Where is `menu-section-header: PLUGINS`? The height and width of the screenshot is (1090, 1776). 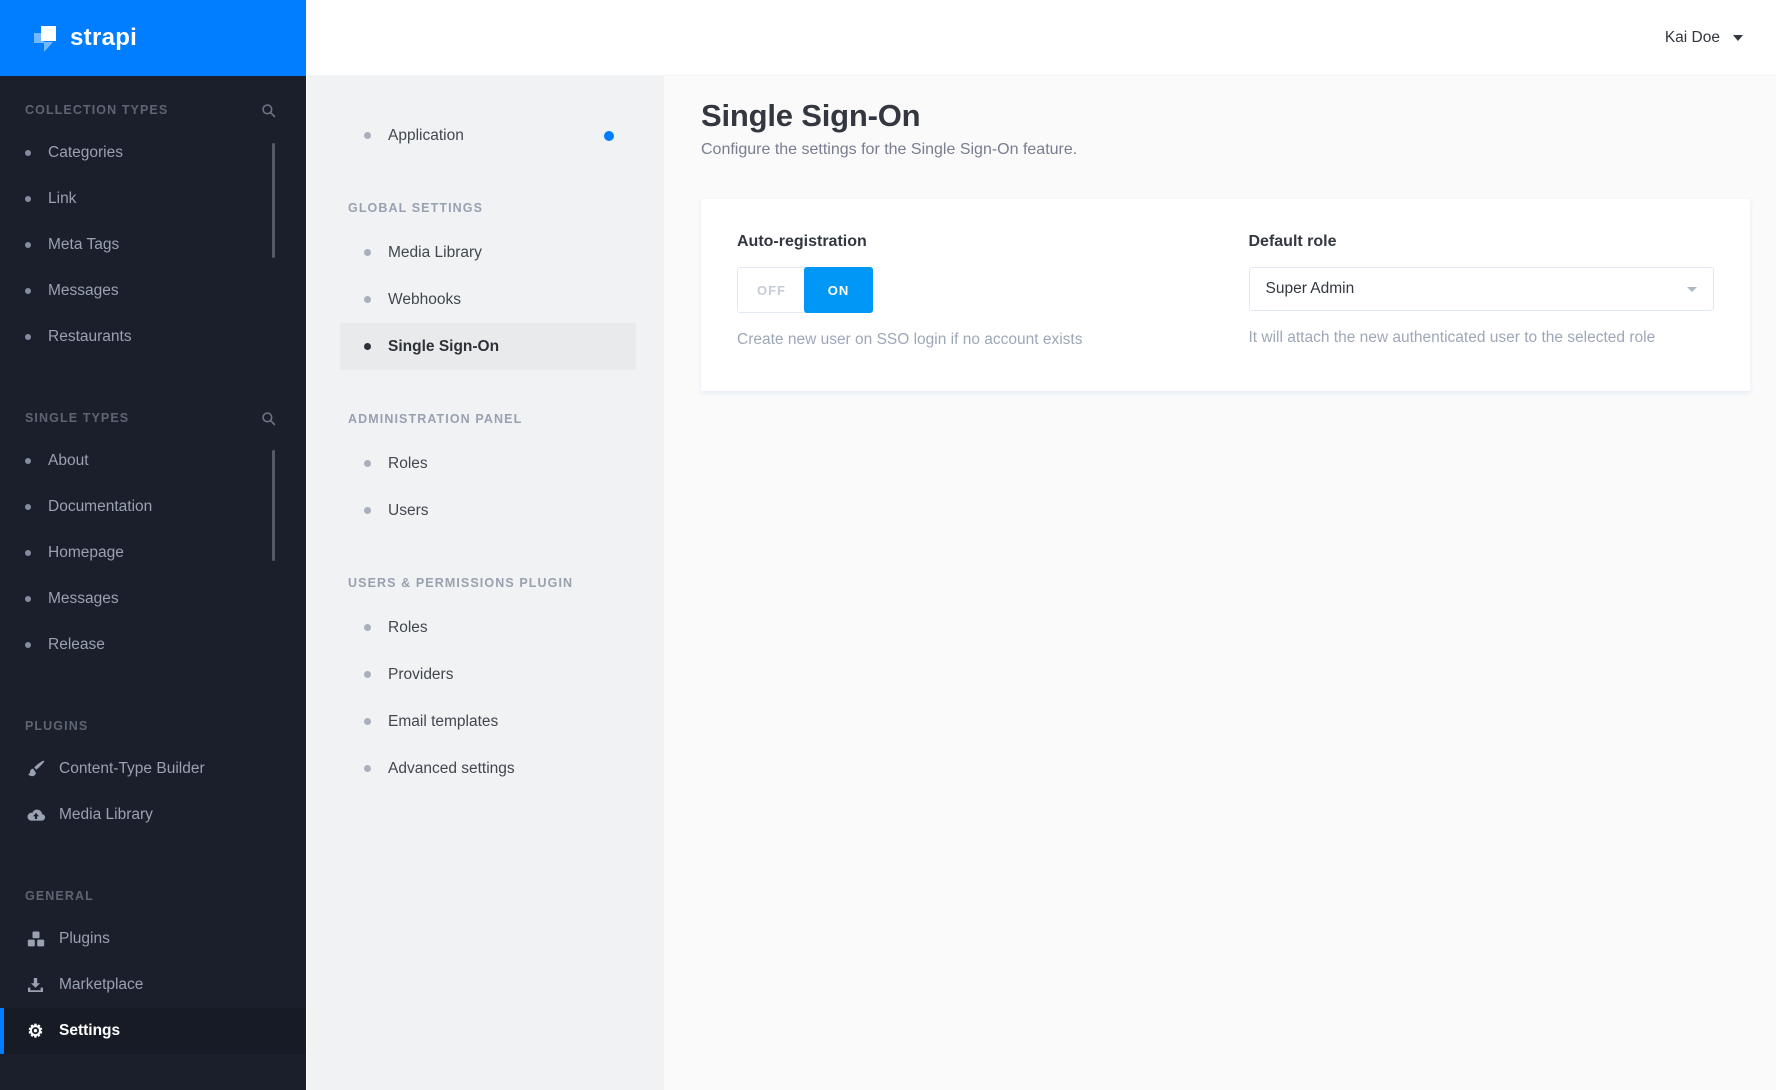 menu-section-header: PLUGINS is located at coordinates (153, 726).